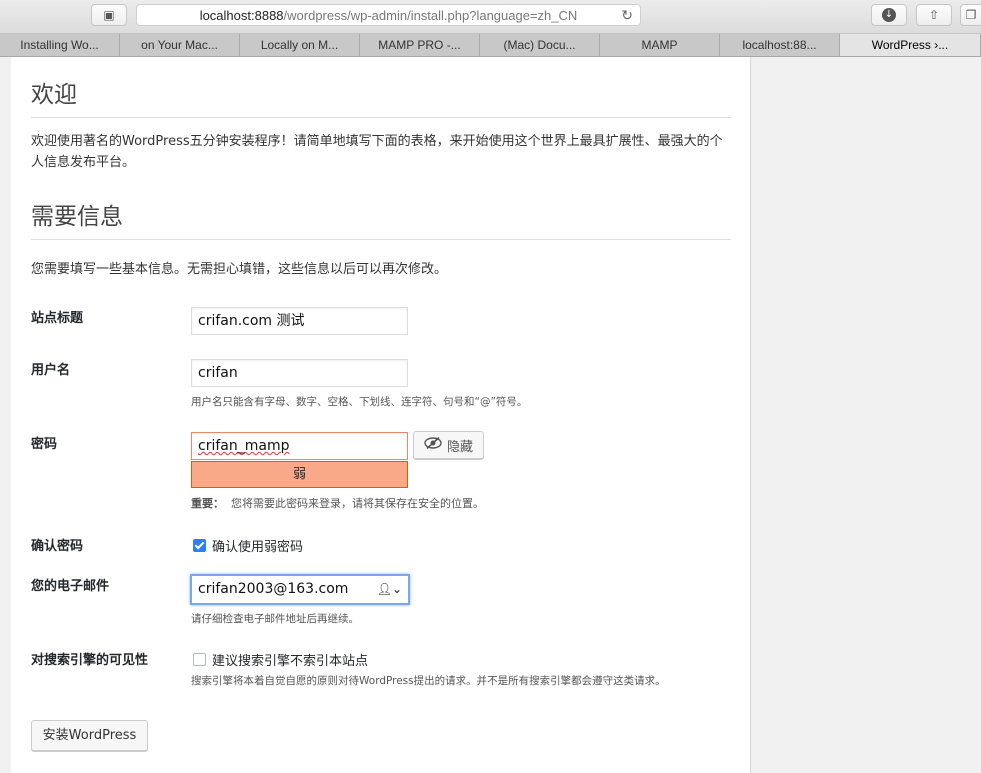  I want to click on tabs-icon: ❐, so click(971, 15).